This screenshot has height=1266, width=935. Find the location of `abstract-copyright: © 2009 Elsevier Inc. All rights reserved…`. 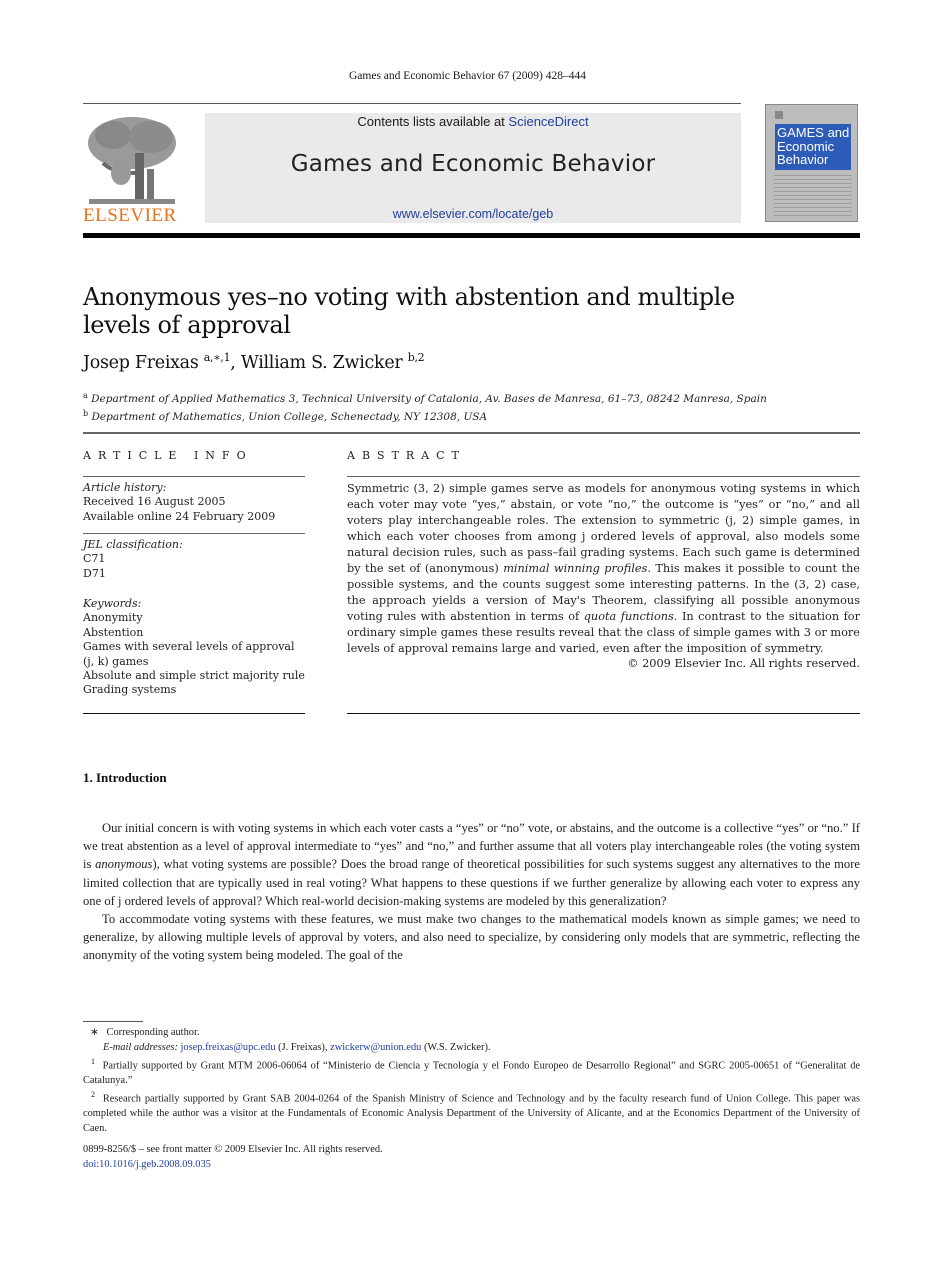

abstract-copyright: © 2009 Elsevier Inc. All rights reserved… is located at coordinates (743, 663).